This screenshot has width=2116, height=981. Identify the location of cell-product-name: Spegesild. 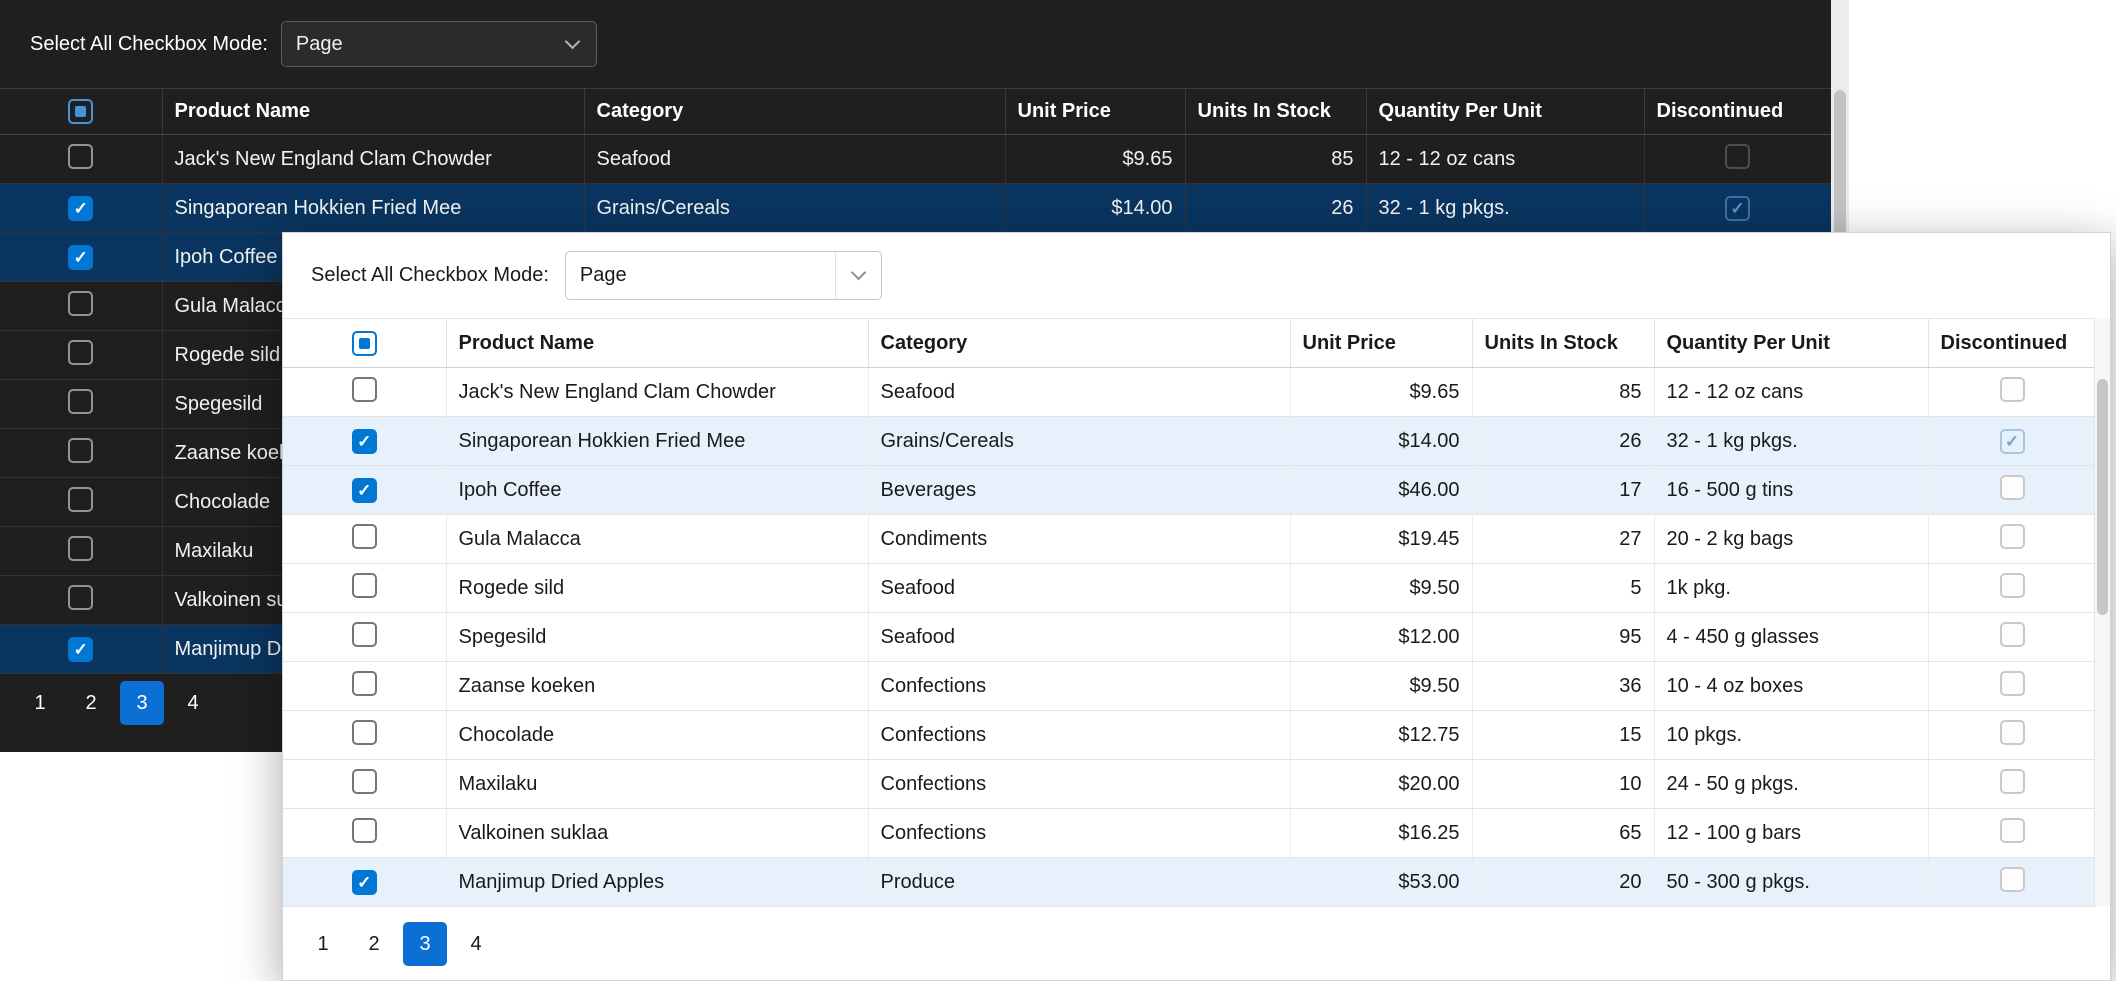
(657, 637).